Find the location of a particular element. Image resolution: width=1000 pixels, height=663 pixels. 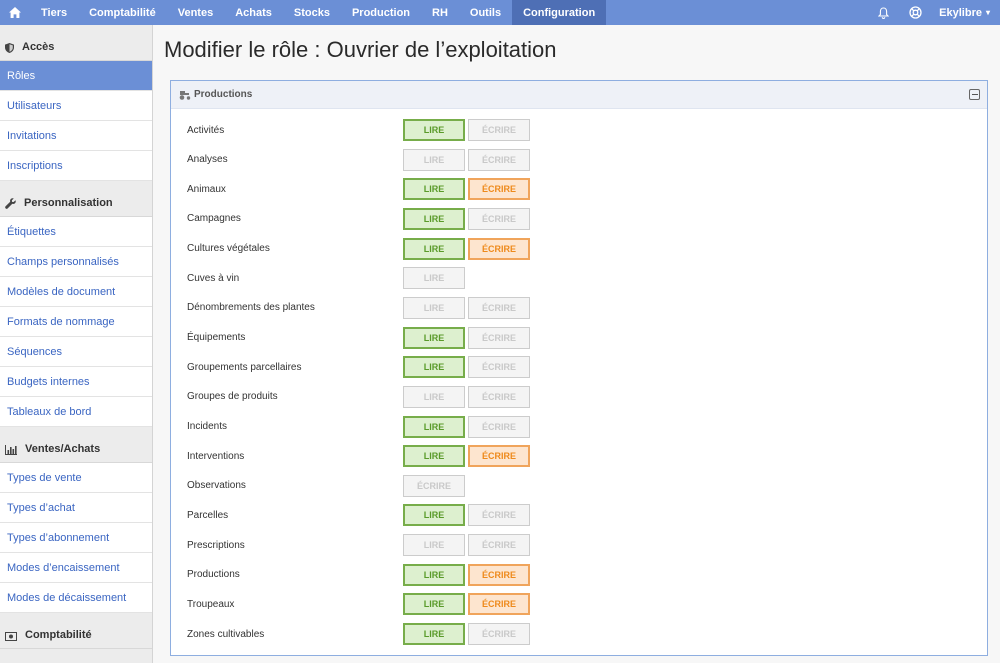

sidebar-section-3: Comptabilité is located at coordinates (76, 631).